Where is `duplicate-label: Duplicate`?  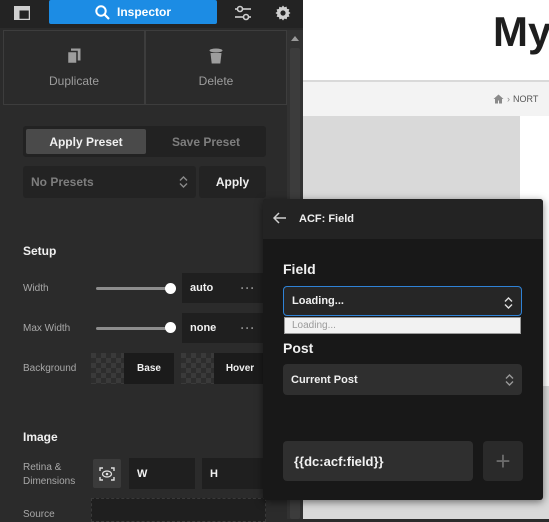
duplicate-label: Duplicate is located at coordinates (74, 80).